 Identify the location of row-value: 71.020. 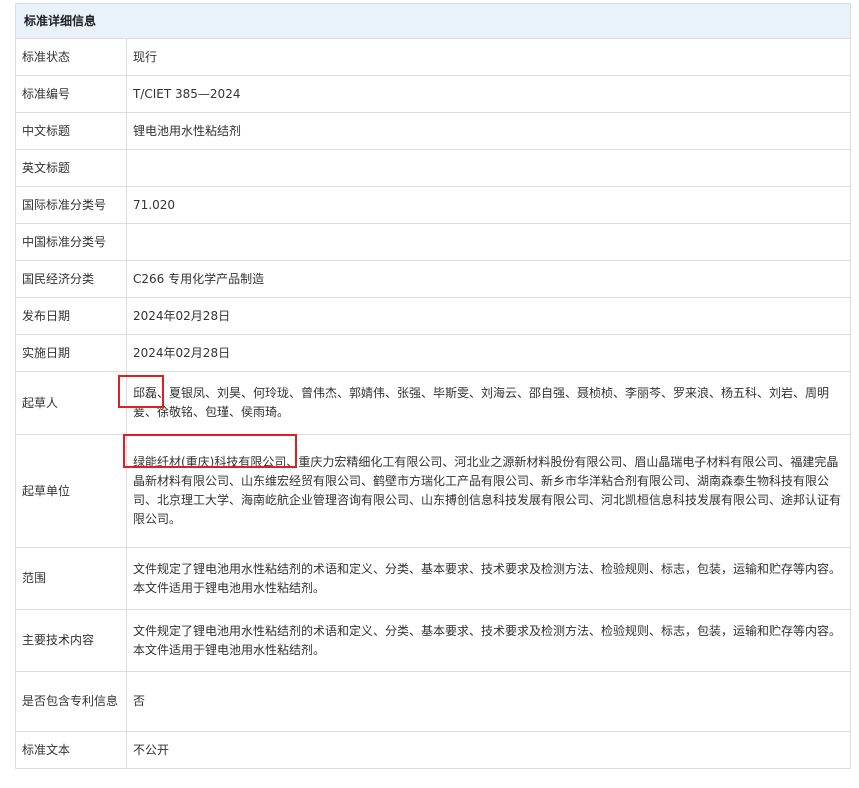
(488, 205).